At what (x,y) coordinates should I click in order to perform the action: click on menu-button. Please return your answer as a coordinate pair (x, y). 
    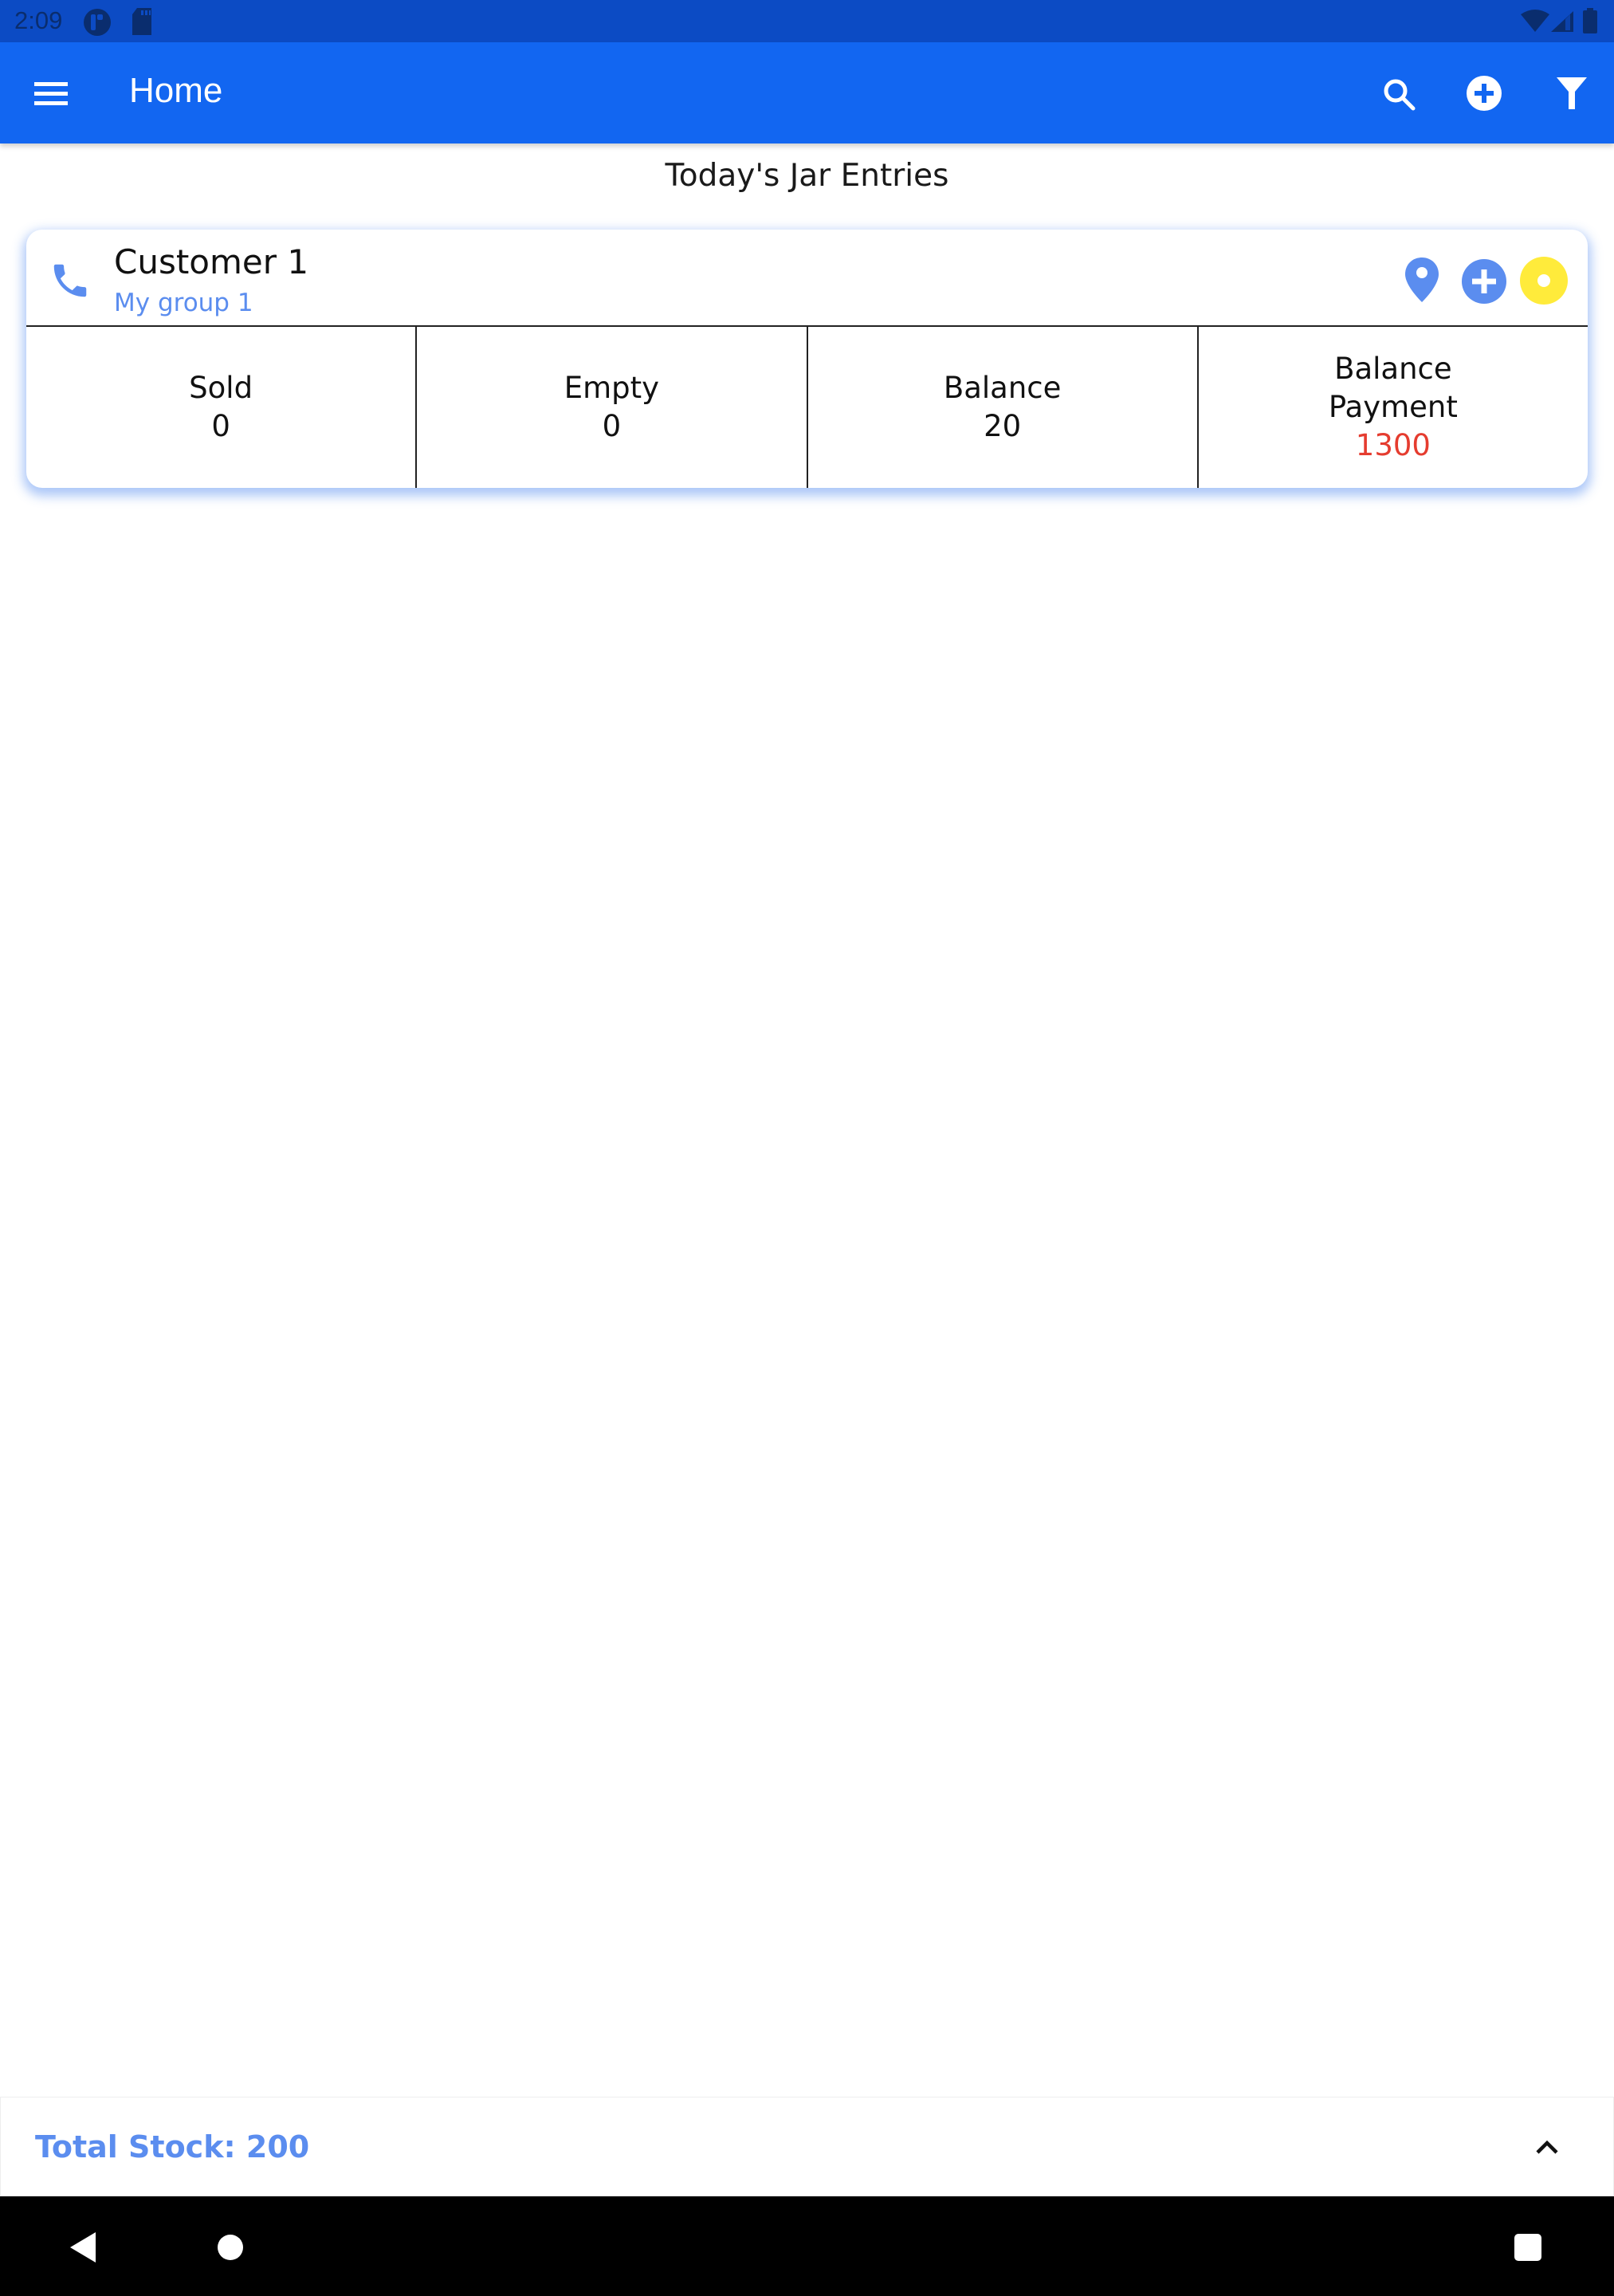
    Looking at the image, I should click on (51, 93).